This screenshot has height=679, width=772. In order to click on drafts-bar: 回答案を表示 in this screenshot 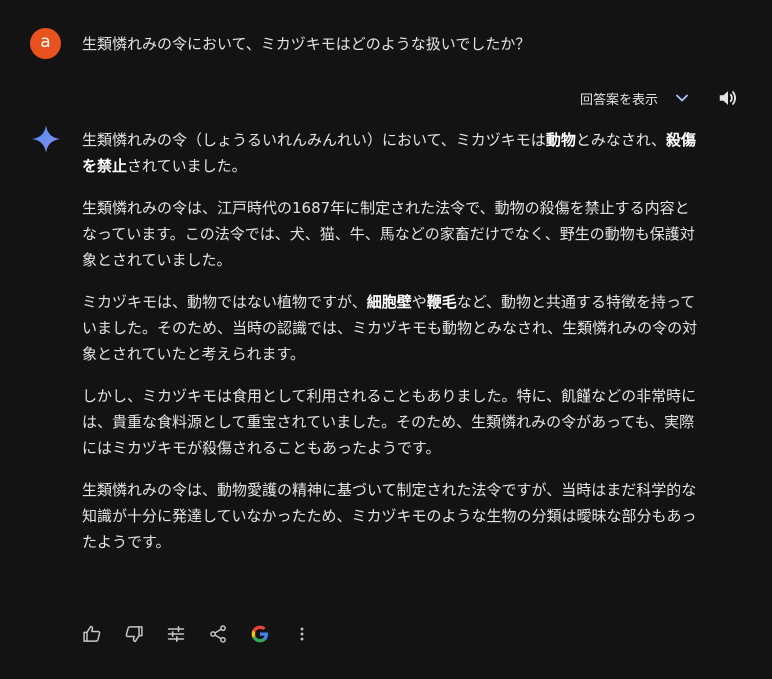, I will do `click(660, 98)`.